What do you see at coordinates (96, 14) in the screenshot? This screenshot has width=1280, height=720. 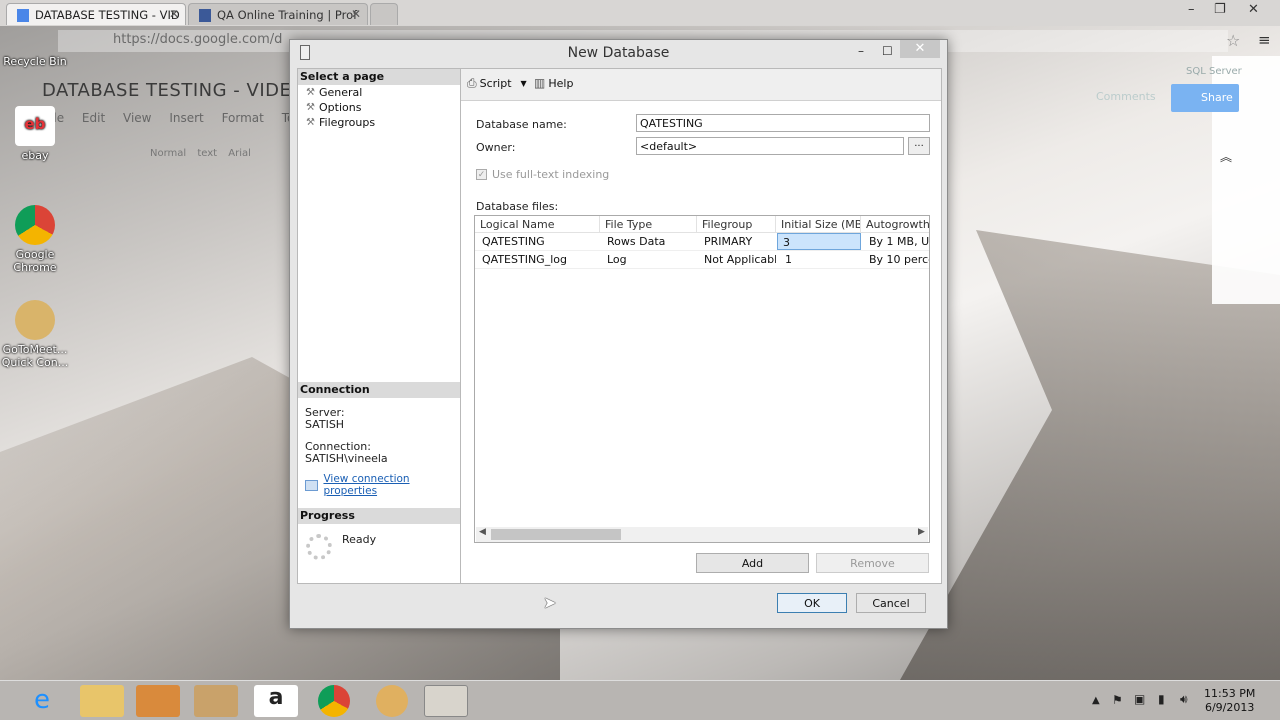 I see `tab-database-testing: DATABASE TESTING - VID ✕` at bounding box center [96, 14].